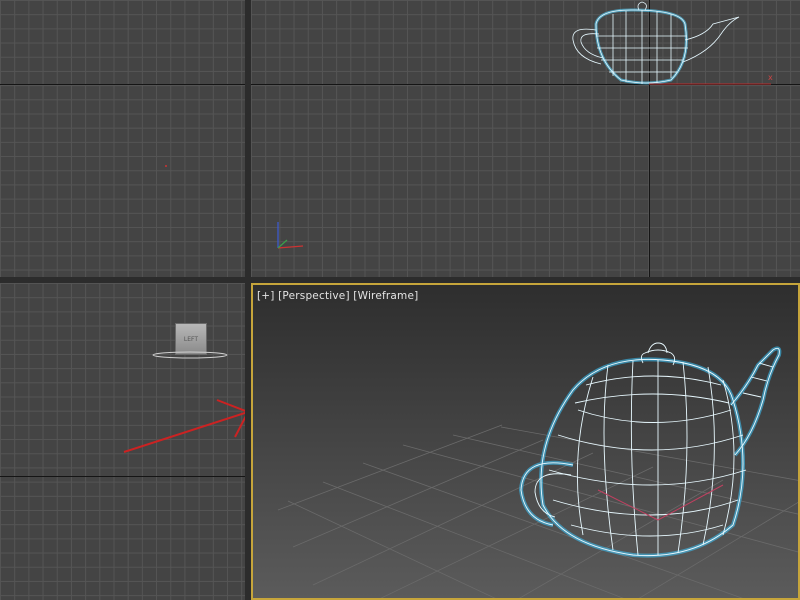 The width and height of the screenshot is (800, 600). I want to click on red-arrow, so click(184, 426).